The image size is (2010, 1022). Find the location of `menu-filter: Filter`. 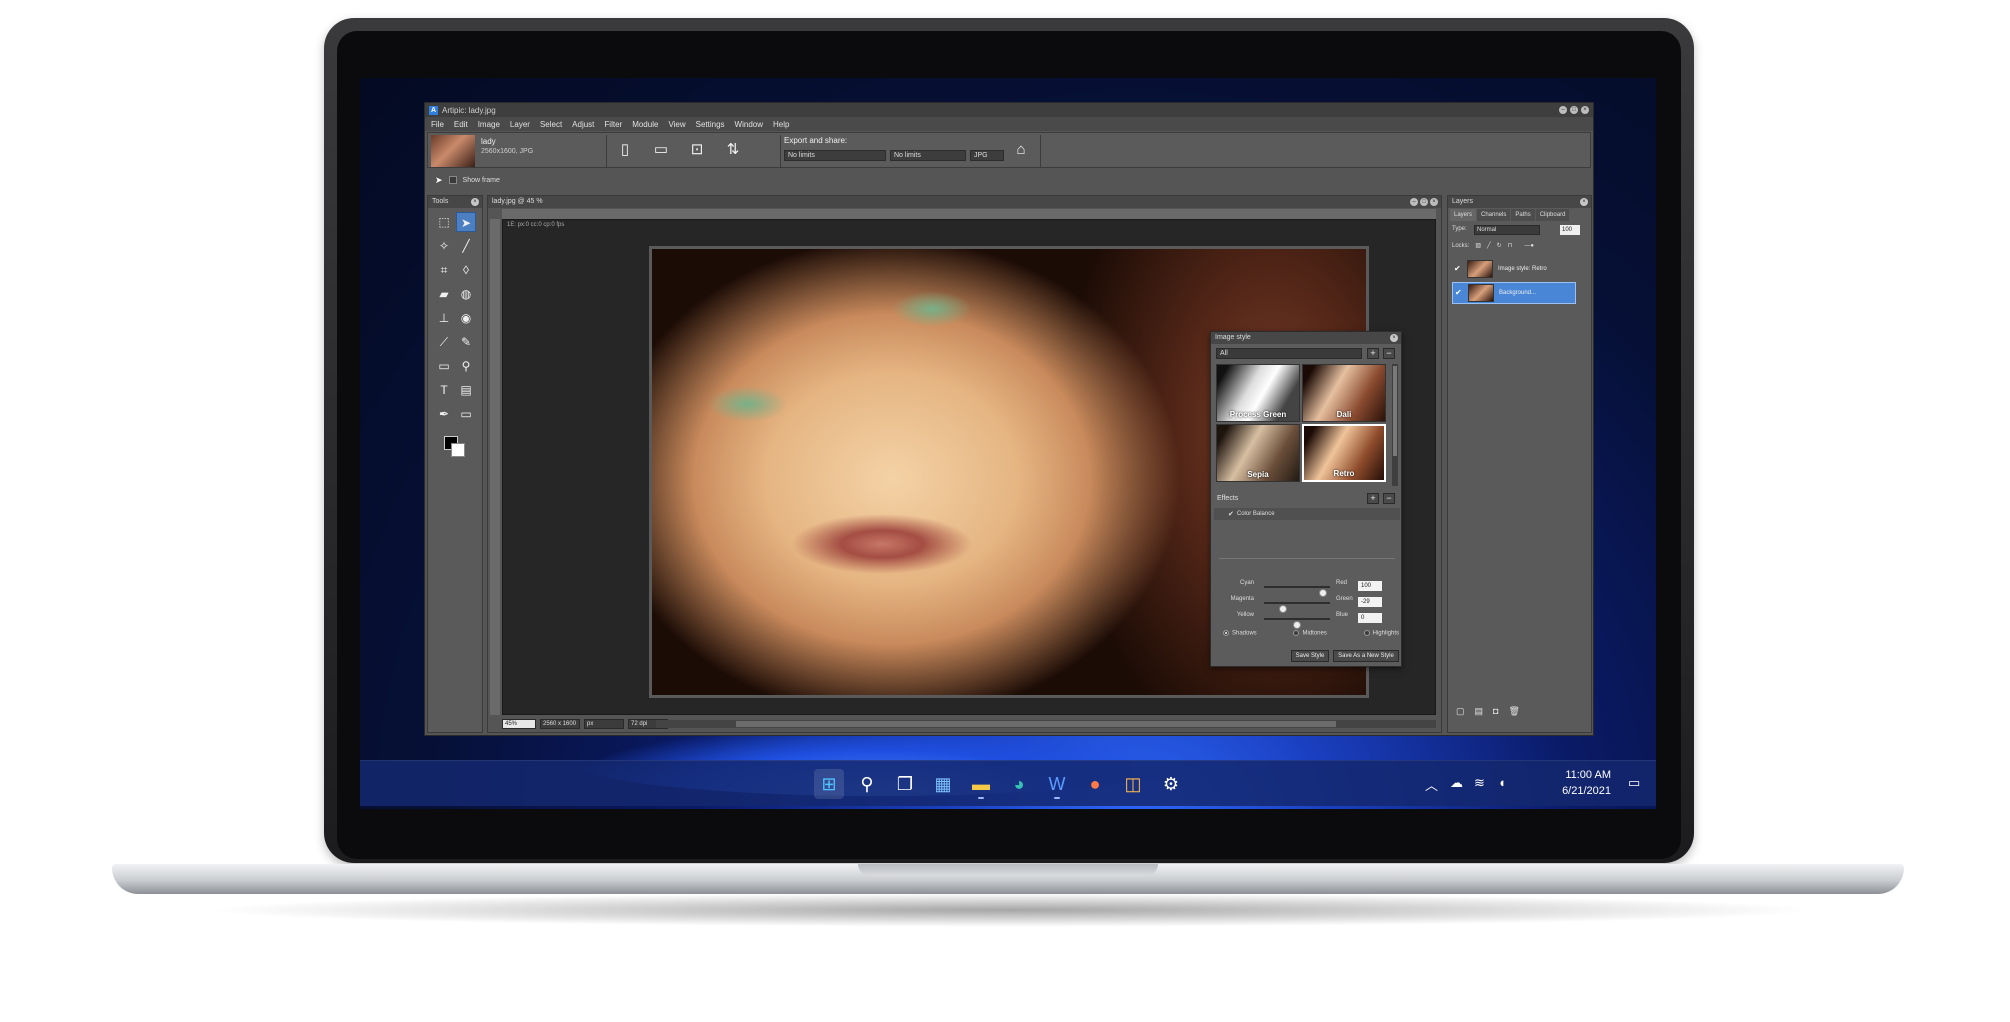

menu-filter: Filter is located at coordinates (613, 124).